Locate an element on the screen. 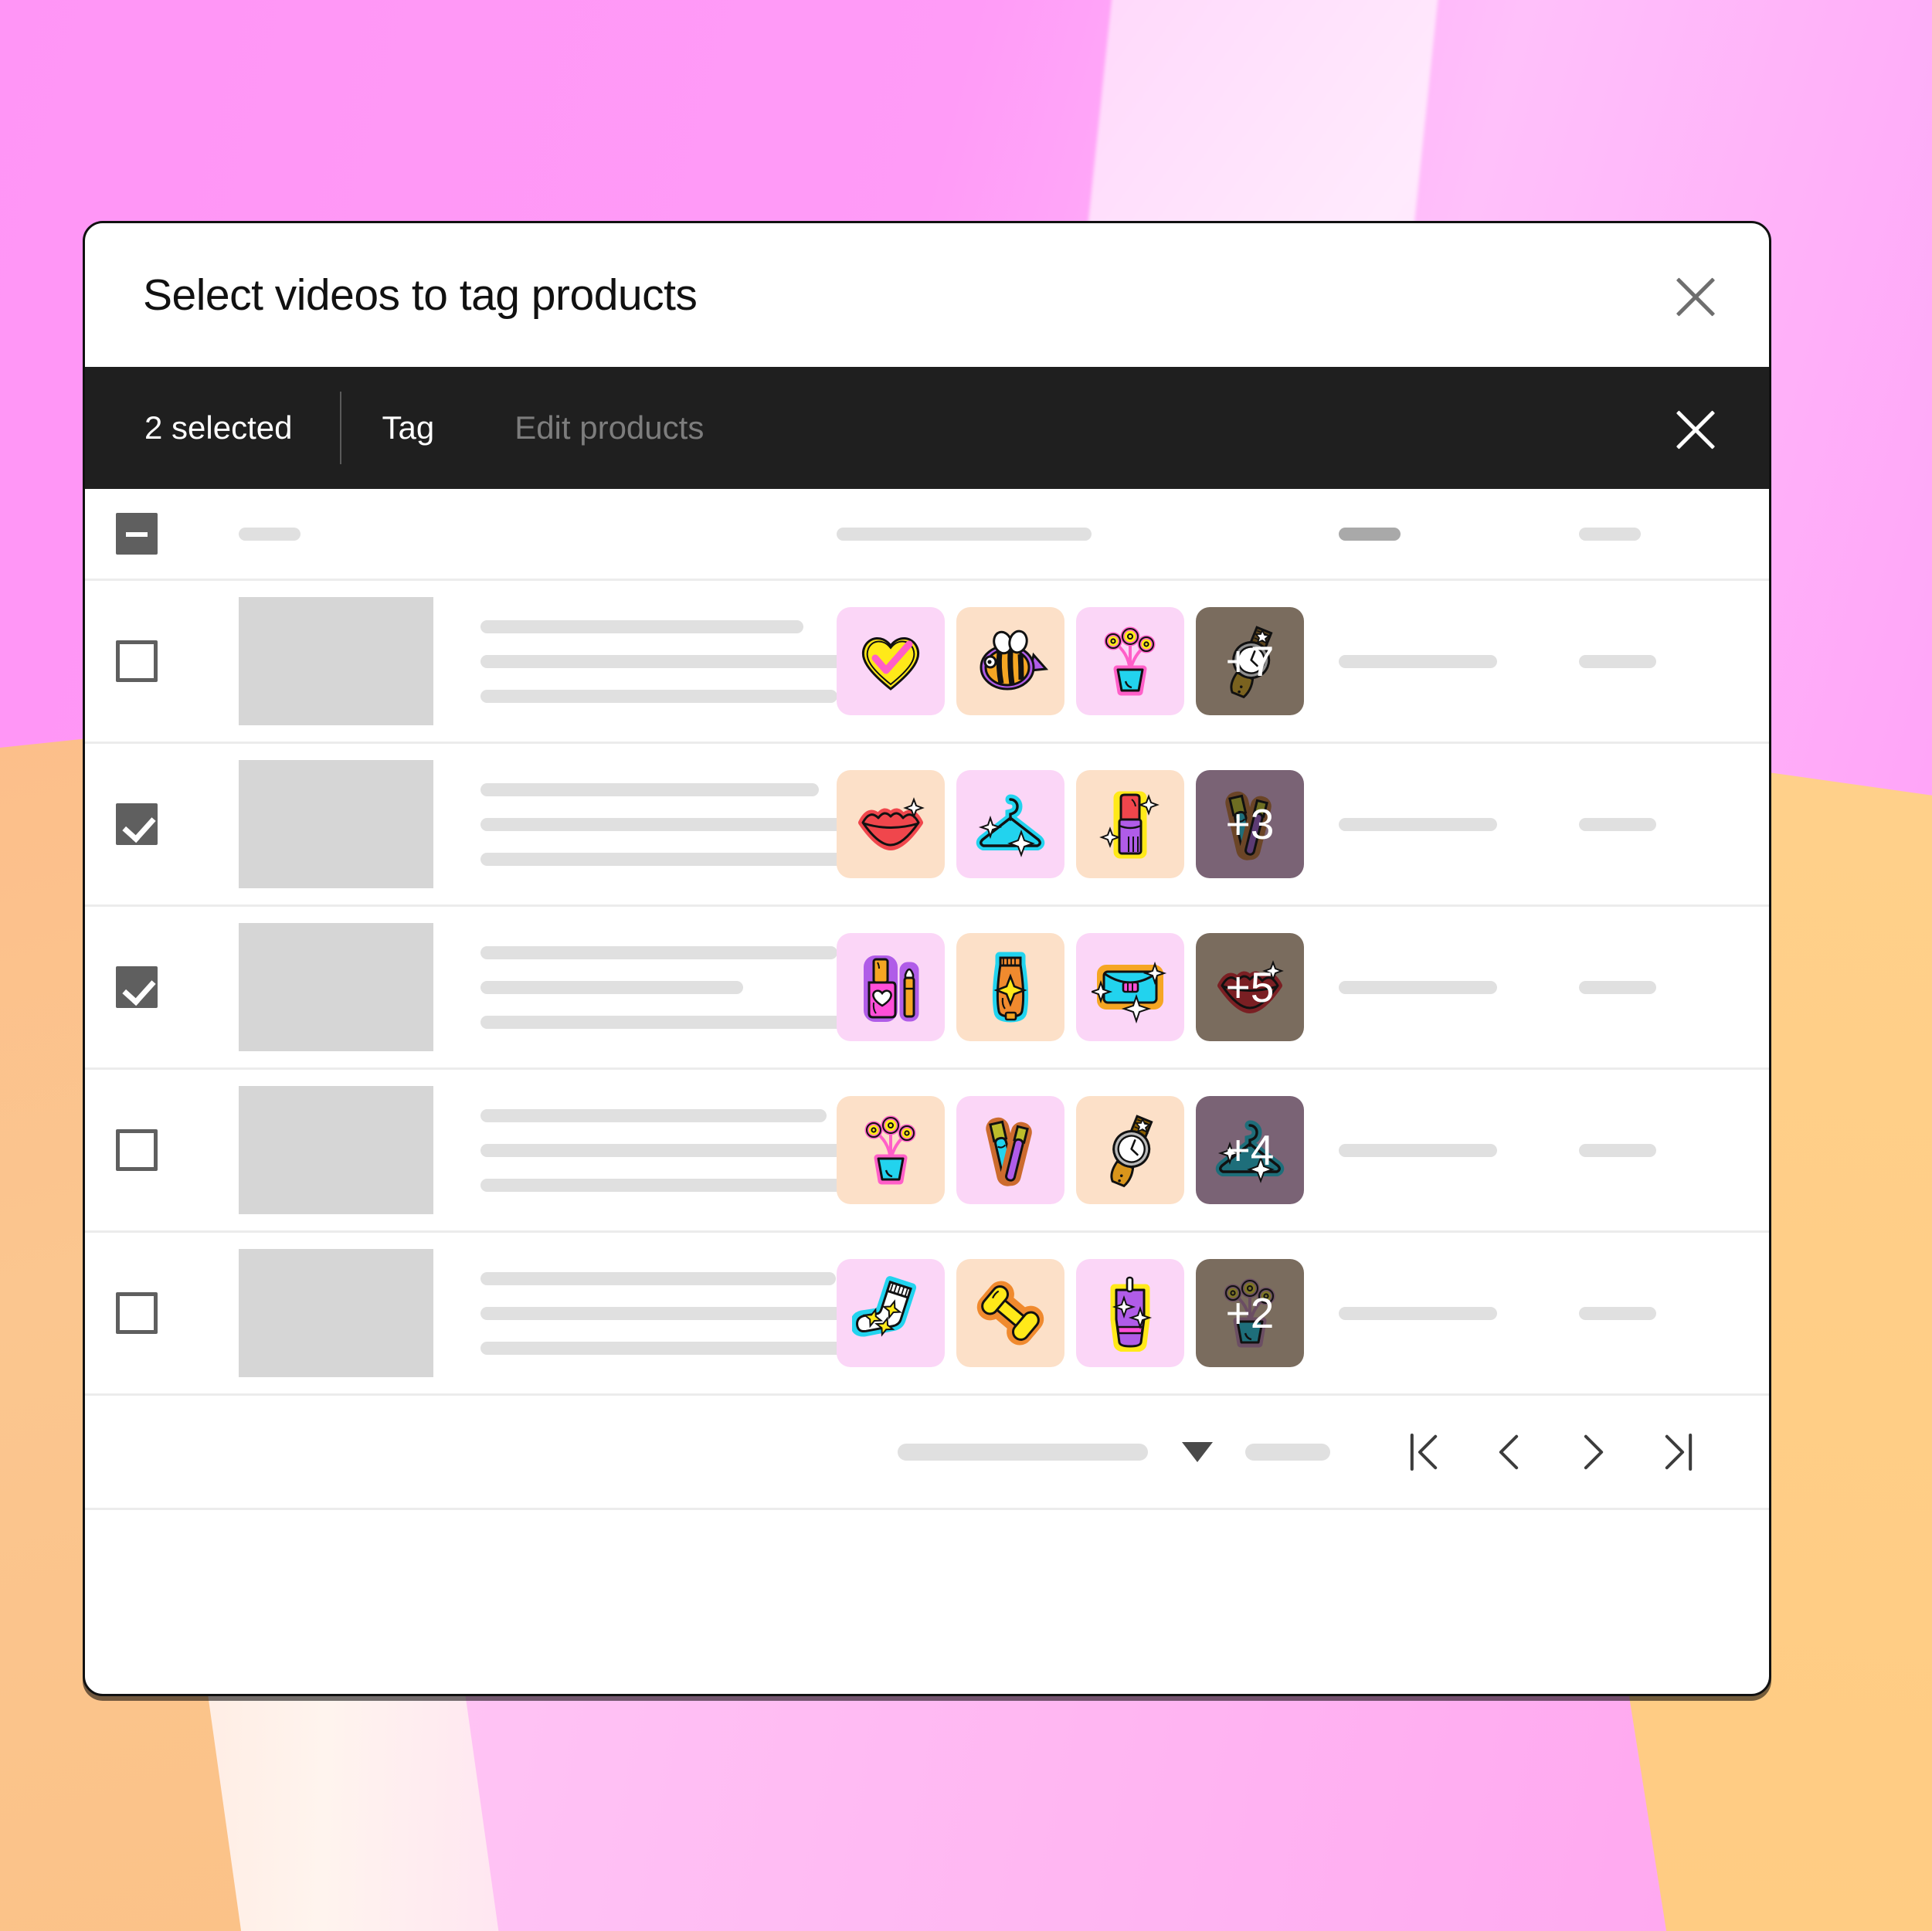 The image size is (1932, 1931). header-thumbnail-col is located at coordinates (311, 534).